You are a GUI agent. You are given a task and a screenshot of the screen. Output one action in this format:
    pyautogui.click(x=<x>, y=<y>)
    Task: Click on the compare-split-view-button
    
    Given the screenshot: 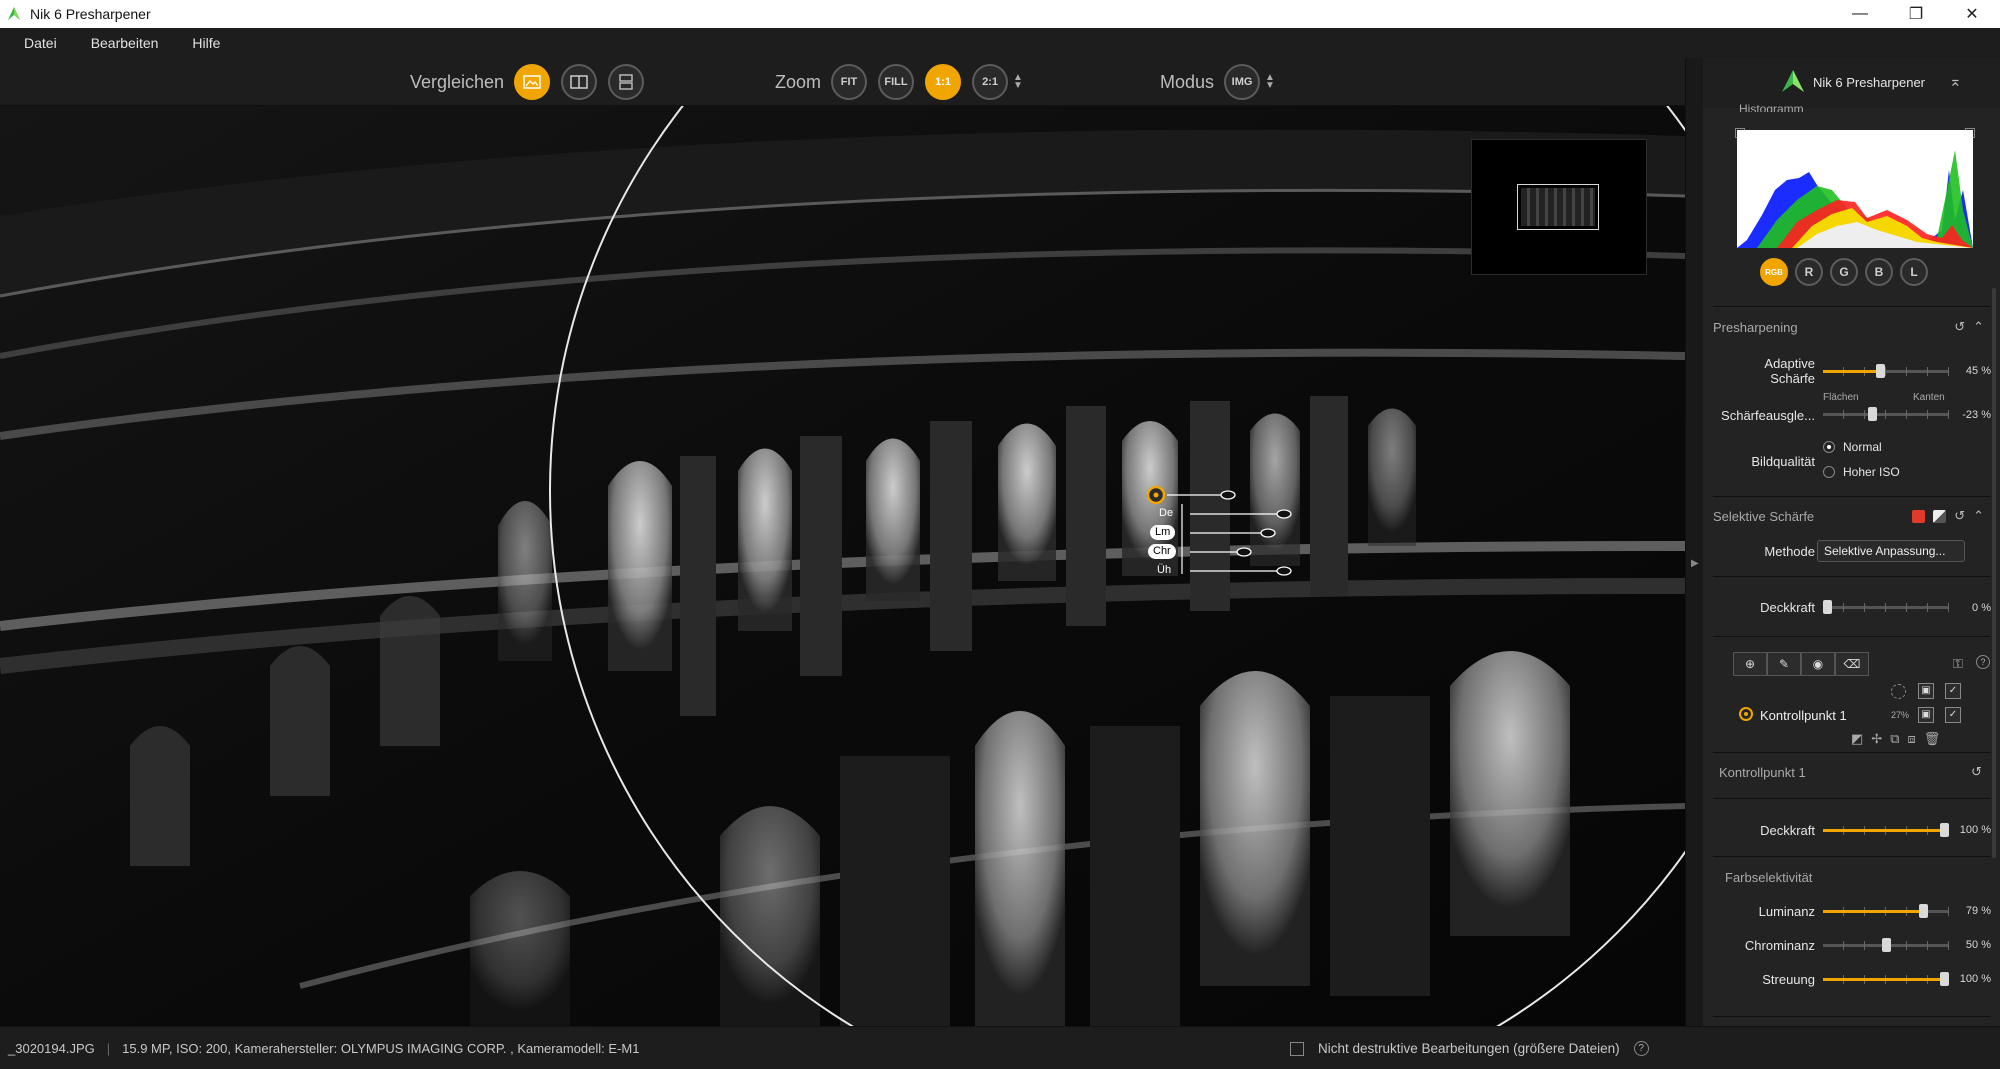 What is the action you would take?
    pyautogui.click(x=579, y=82)
    